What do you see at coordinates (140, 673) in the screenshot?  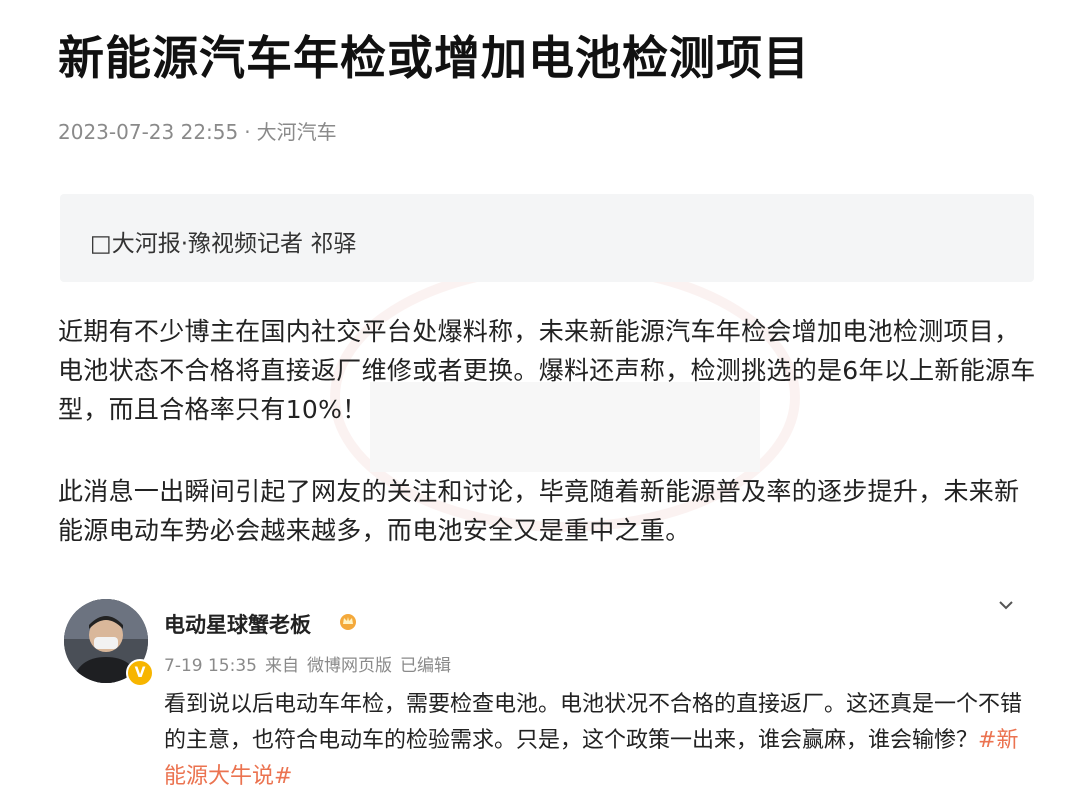 I see `verified-v-icon: V` at bounding box center [140, 673].